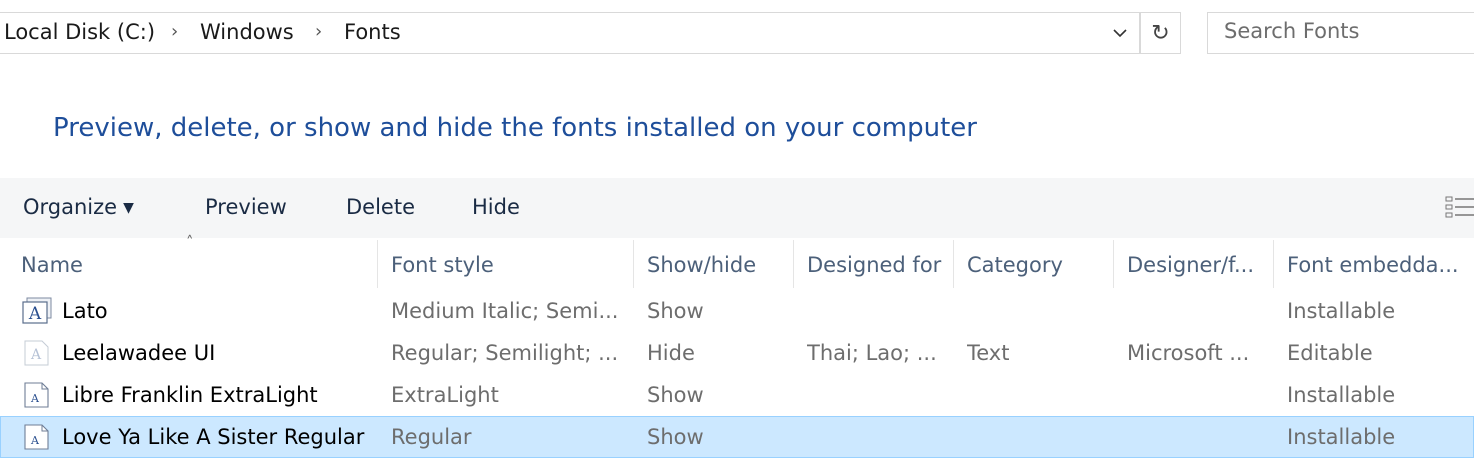 The image size is (1474, 464). I want to click on command-bar: Organize ▼ Preview Delete Hide, so click(737, 208).